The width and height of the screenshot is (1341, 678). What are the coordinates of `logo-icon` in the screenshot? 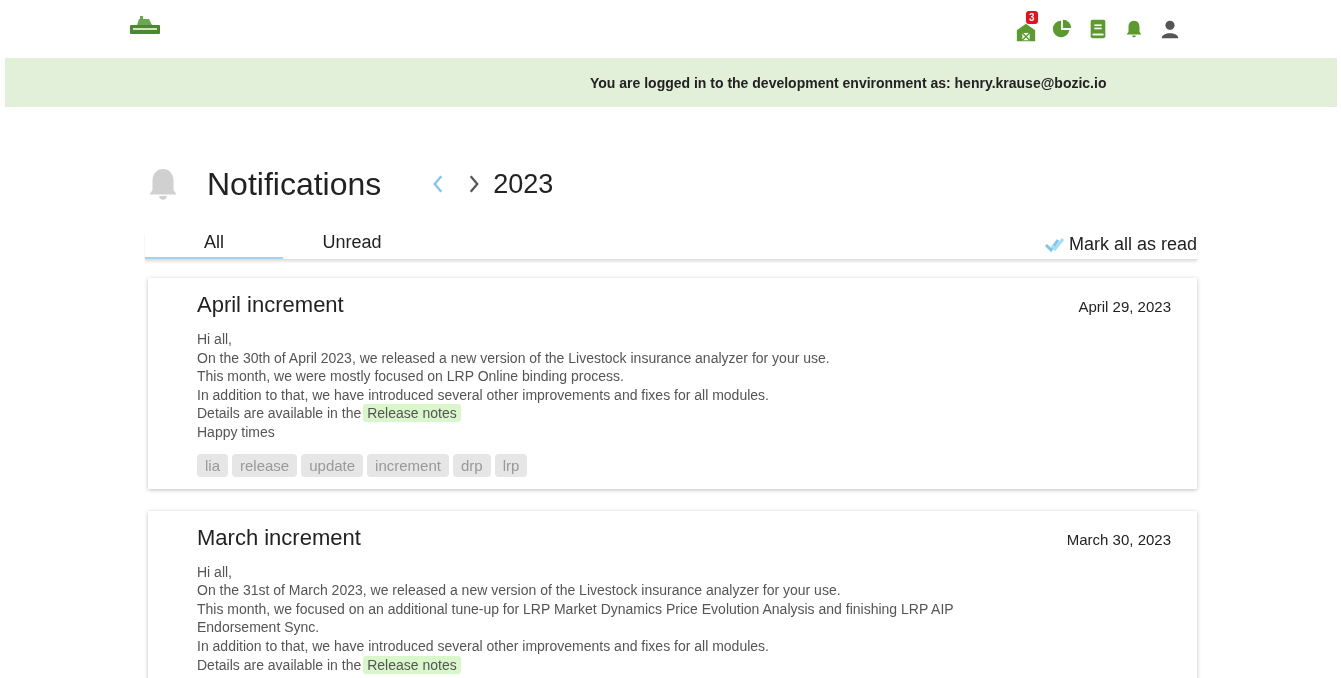 It's located at (145, 25).